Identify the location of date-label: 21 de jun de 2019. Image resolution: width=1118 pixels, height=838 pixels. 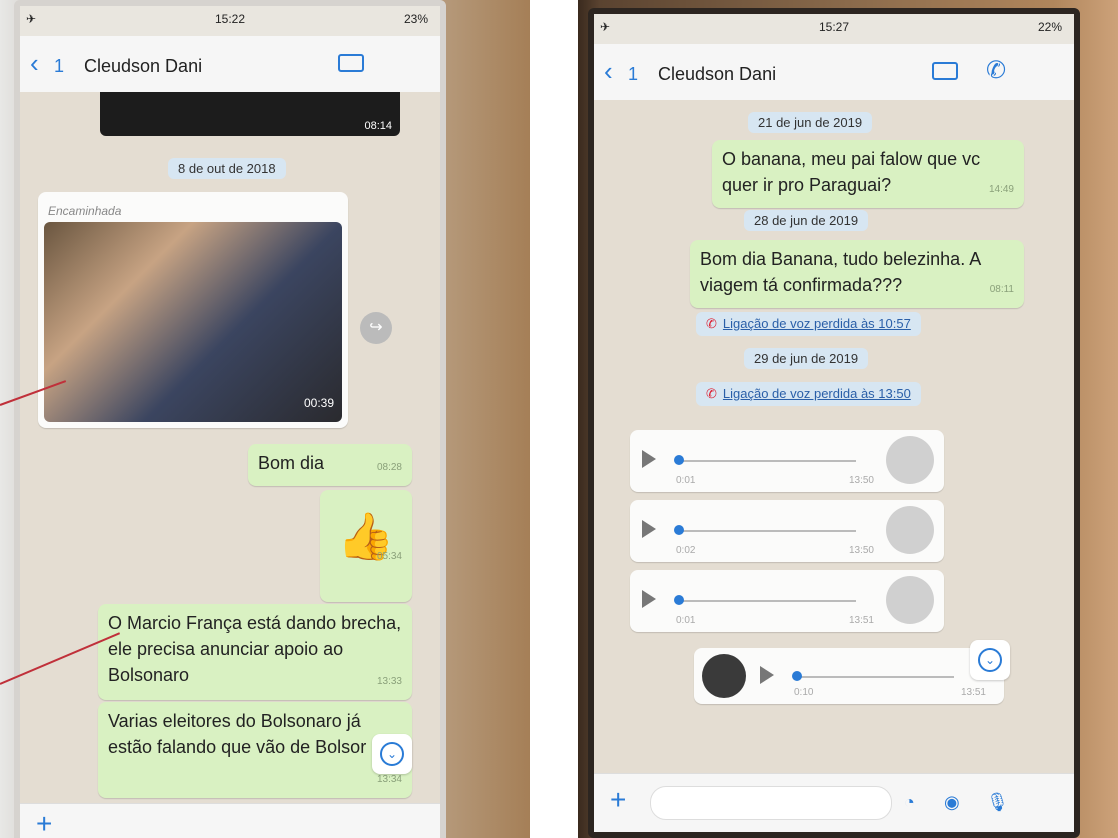
(810, 122).